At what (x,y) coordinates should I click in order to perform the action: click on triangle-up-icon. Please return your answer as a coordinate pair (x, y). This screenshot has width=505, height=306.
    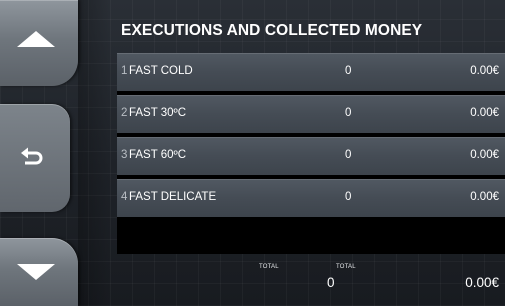
    Looking at the image, I should click on (36, 39).